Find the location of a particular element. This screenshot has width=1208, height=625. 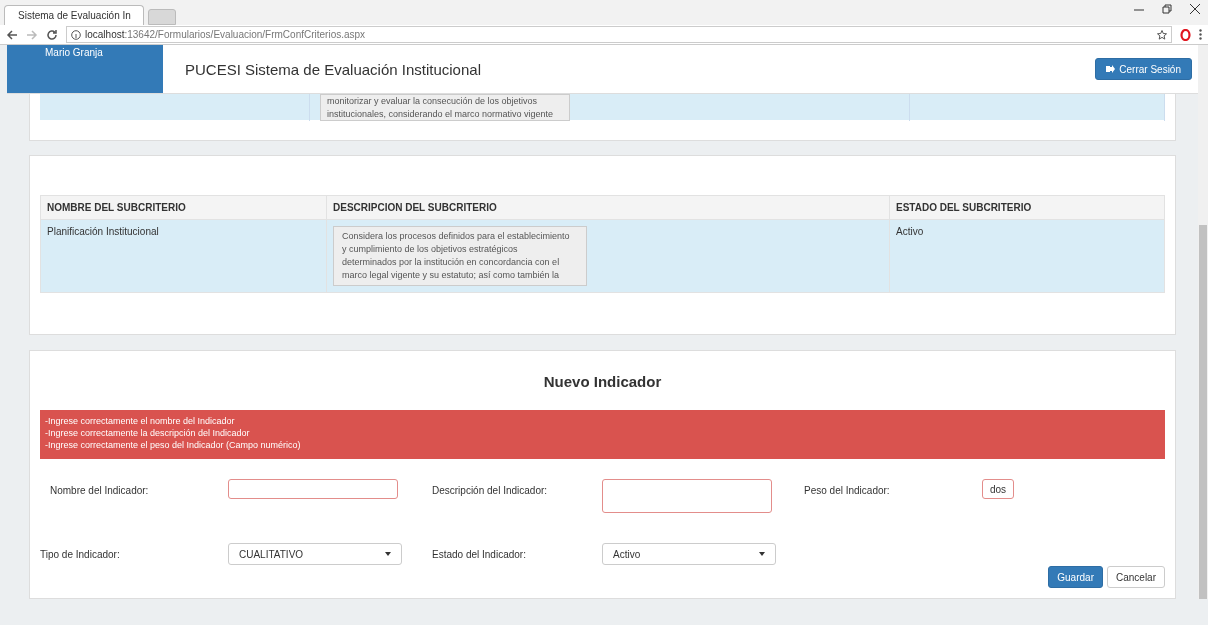

ring-icon is located at coordinates (1185, 34).